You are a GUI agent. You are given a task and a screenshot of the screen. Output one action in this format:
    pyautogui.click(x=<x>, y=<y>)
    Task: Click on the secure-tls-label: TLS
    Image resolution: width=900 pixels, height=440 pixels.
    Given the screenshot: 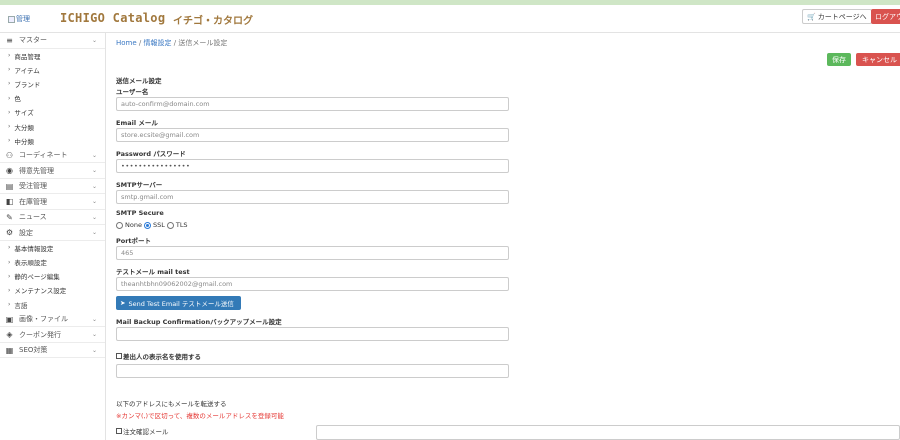 What is the action you would take?
    pyautogui.click(x=181, y=225)
    